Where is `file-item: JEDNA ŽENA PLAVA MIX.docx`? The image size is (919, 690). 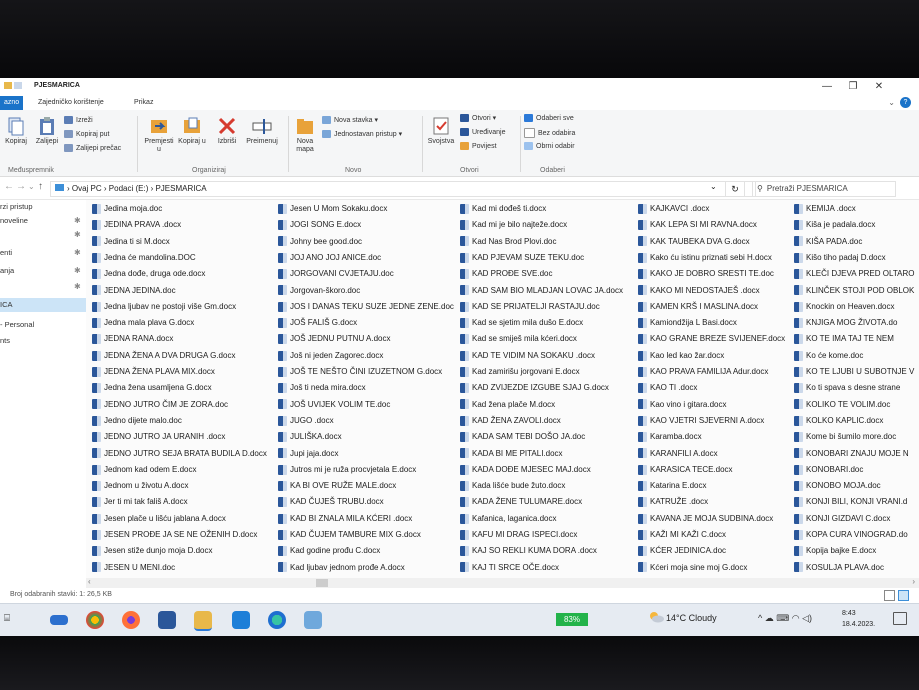 file-item: JEDNA ŽENA PLAVA MIX.docx is located at coordinates (153, 371).